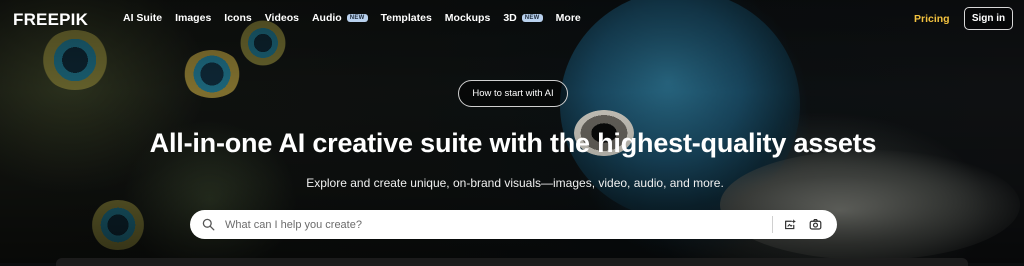 The width and height of the screenshot is (1024, 266). I want to click on nav-item-label: More, so click(568, 18).